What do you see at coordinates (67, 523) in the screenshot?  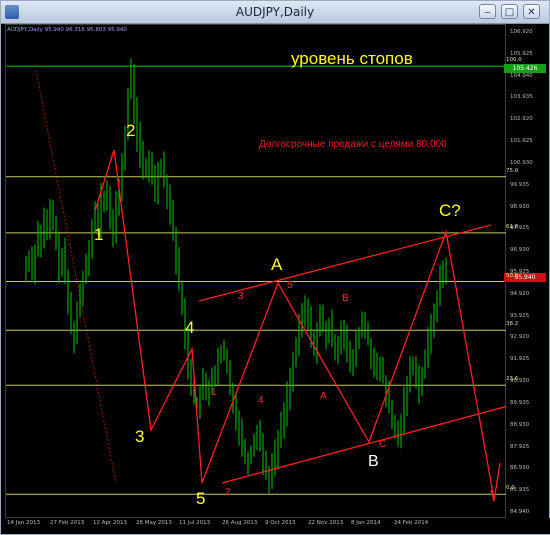 I see `date-tick-label: 27 Feb 2013` at bounding box center [67, 523].